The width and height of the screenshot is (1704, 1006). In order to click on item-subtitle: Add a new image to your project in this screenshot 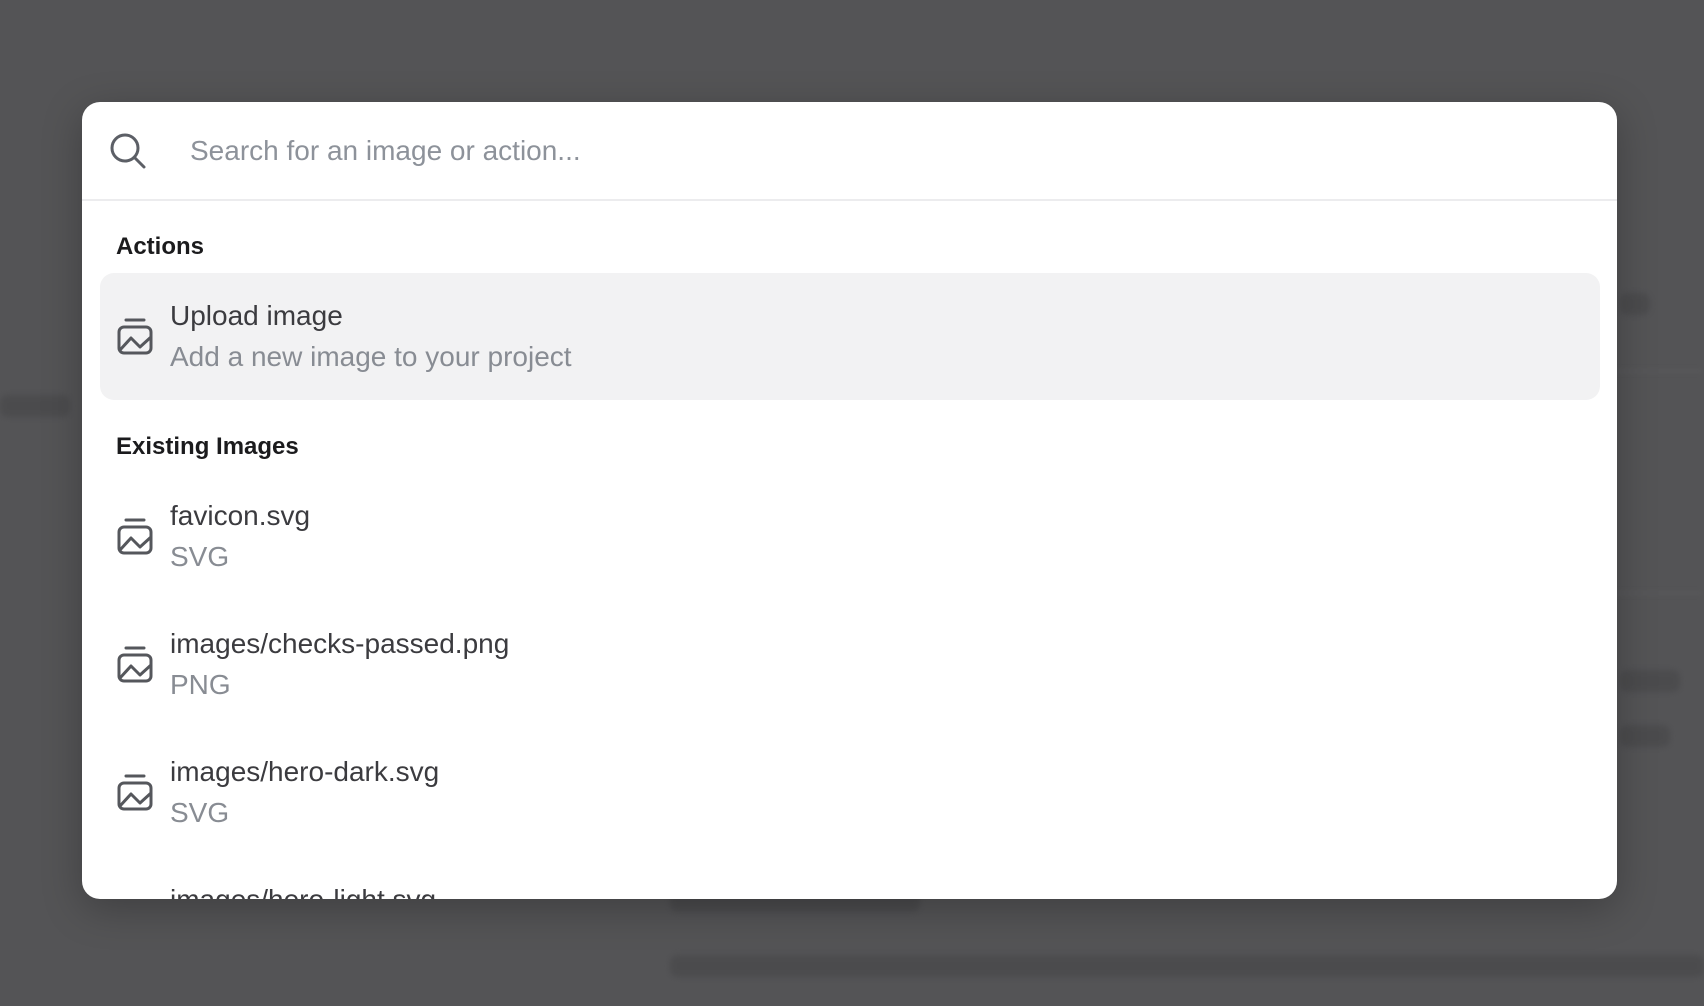, I will do `click(371, 356)`.